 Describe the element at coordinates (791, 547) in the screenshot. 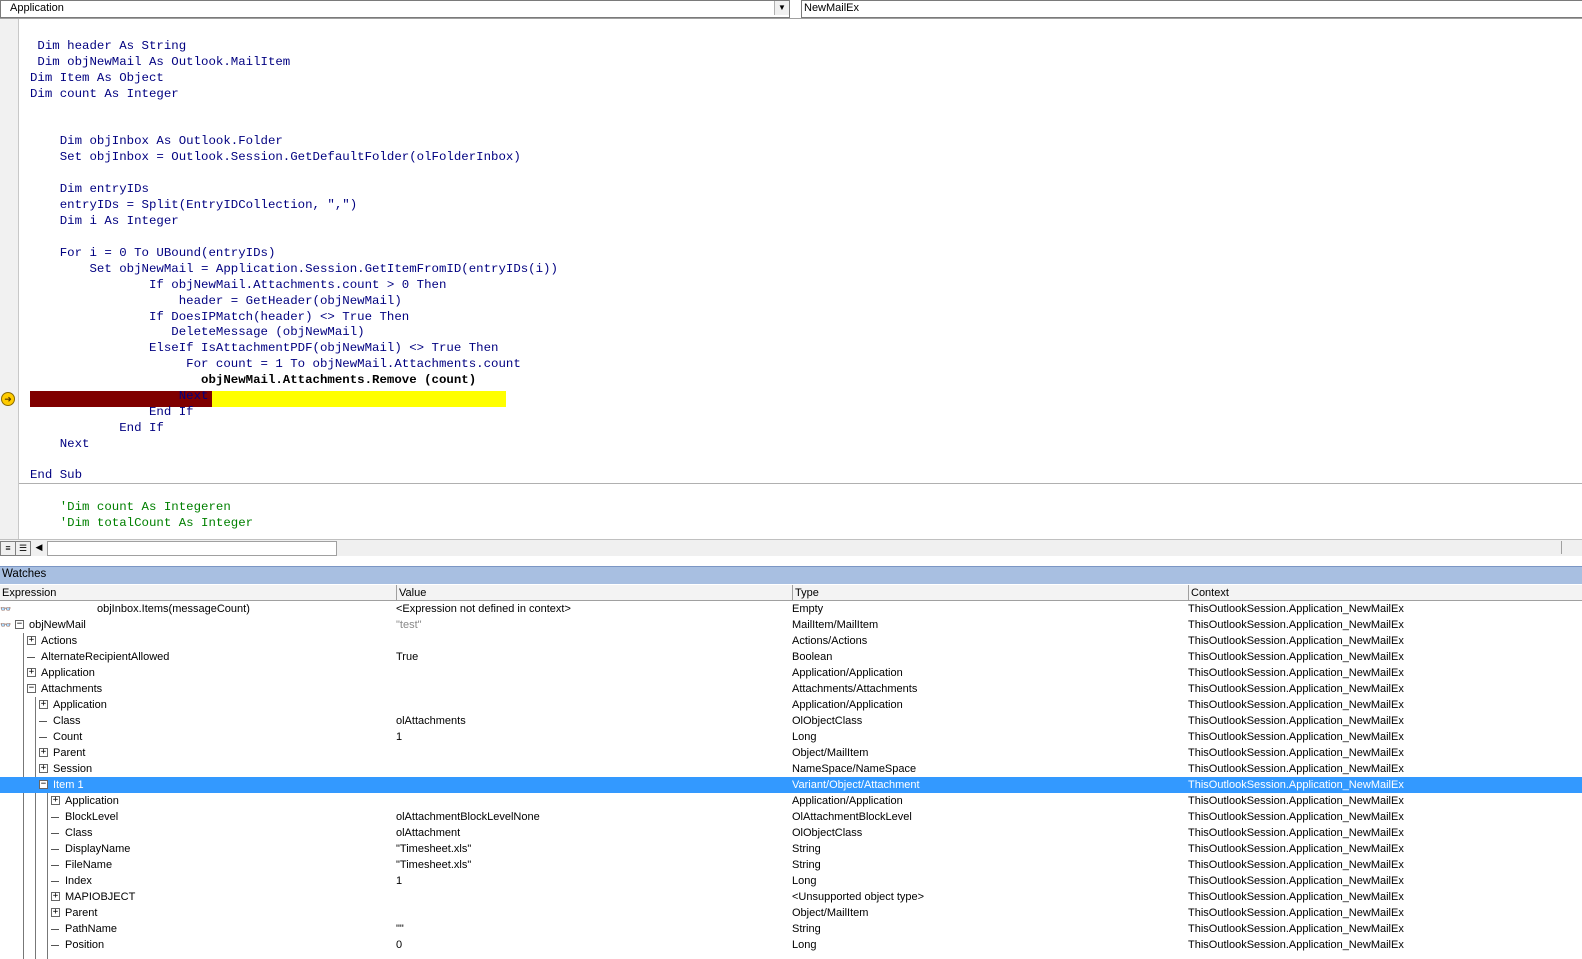

I see `code-horizontal-scrollbar: ≡ ☰ ◀` at that location.